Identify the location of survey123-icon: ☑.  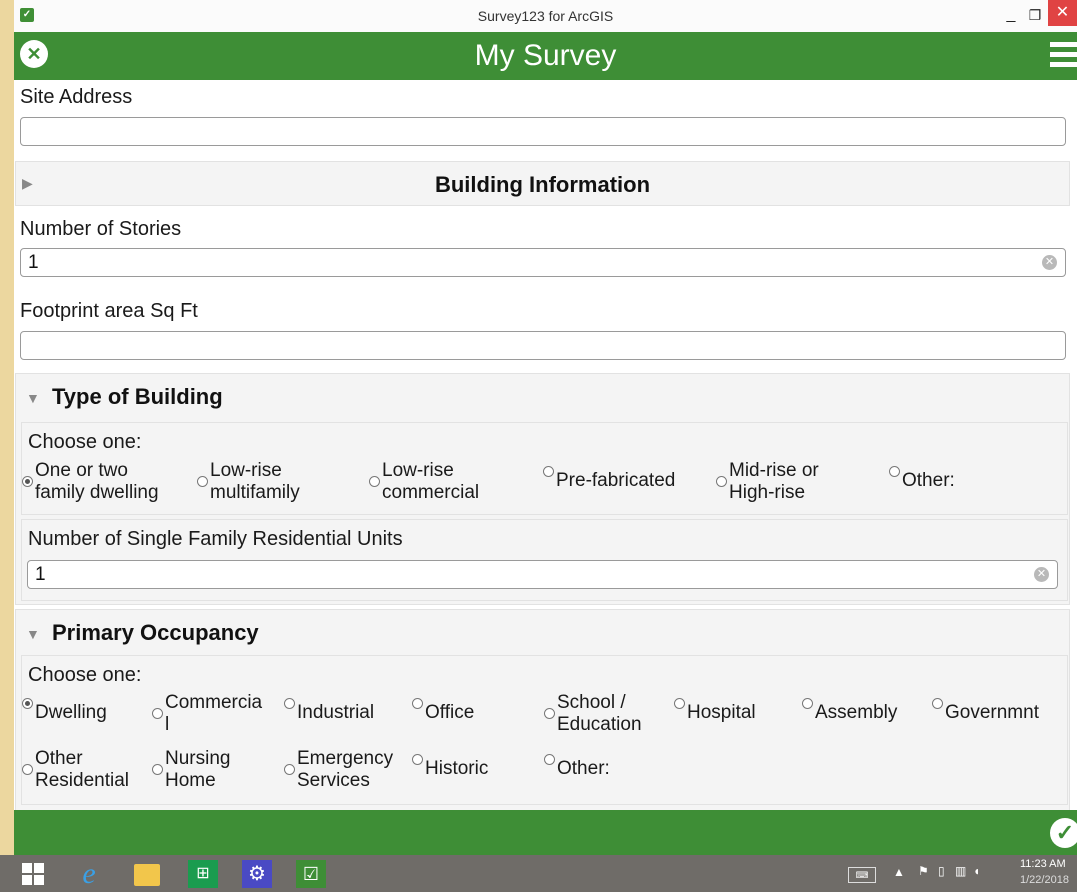
(311, 873).